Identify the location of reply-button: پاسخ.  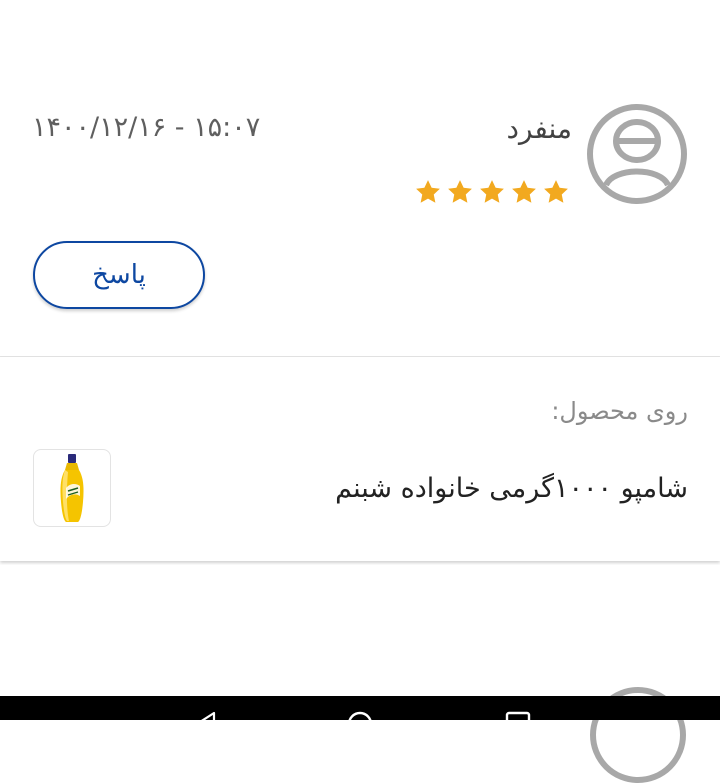
(119, 275).